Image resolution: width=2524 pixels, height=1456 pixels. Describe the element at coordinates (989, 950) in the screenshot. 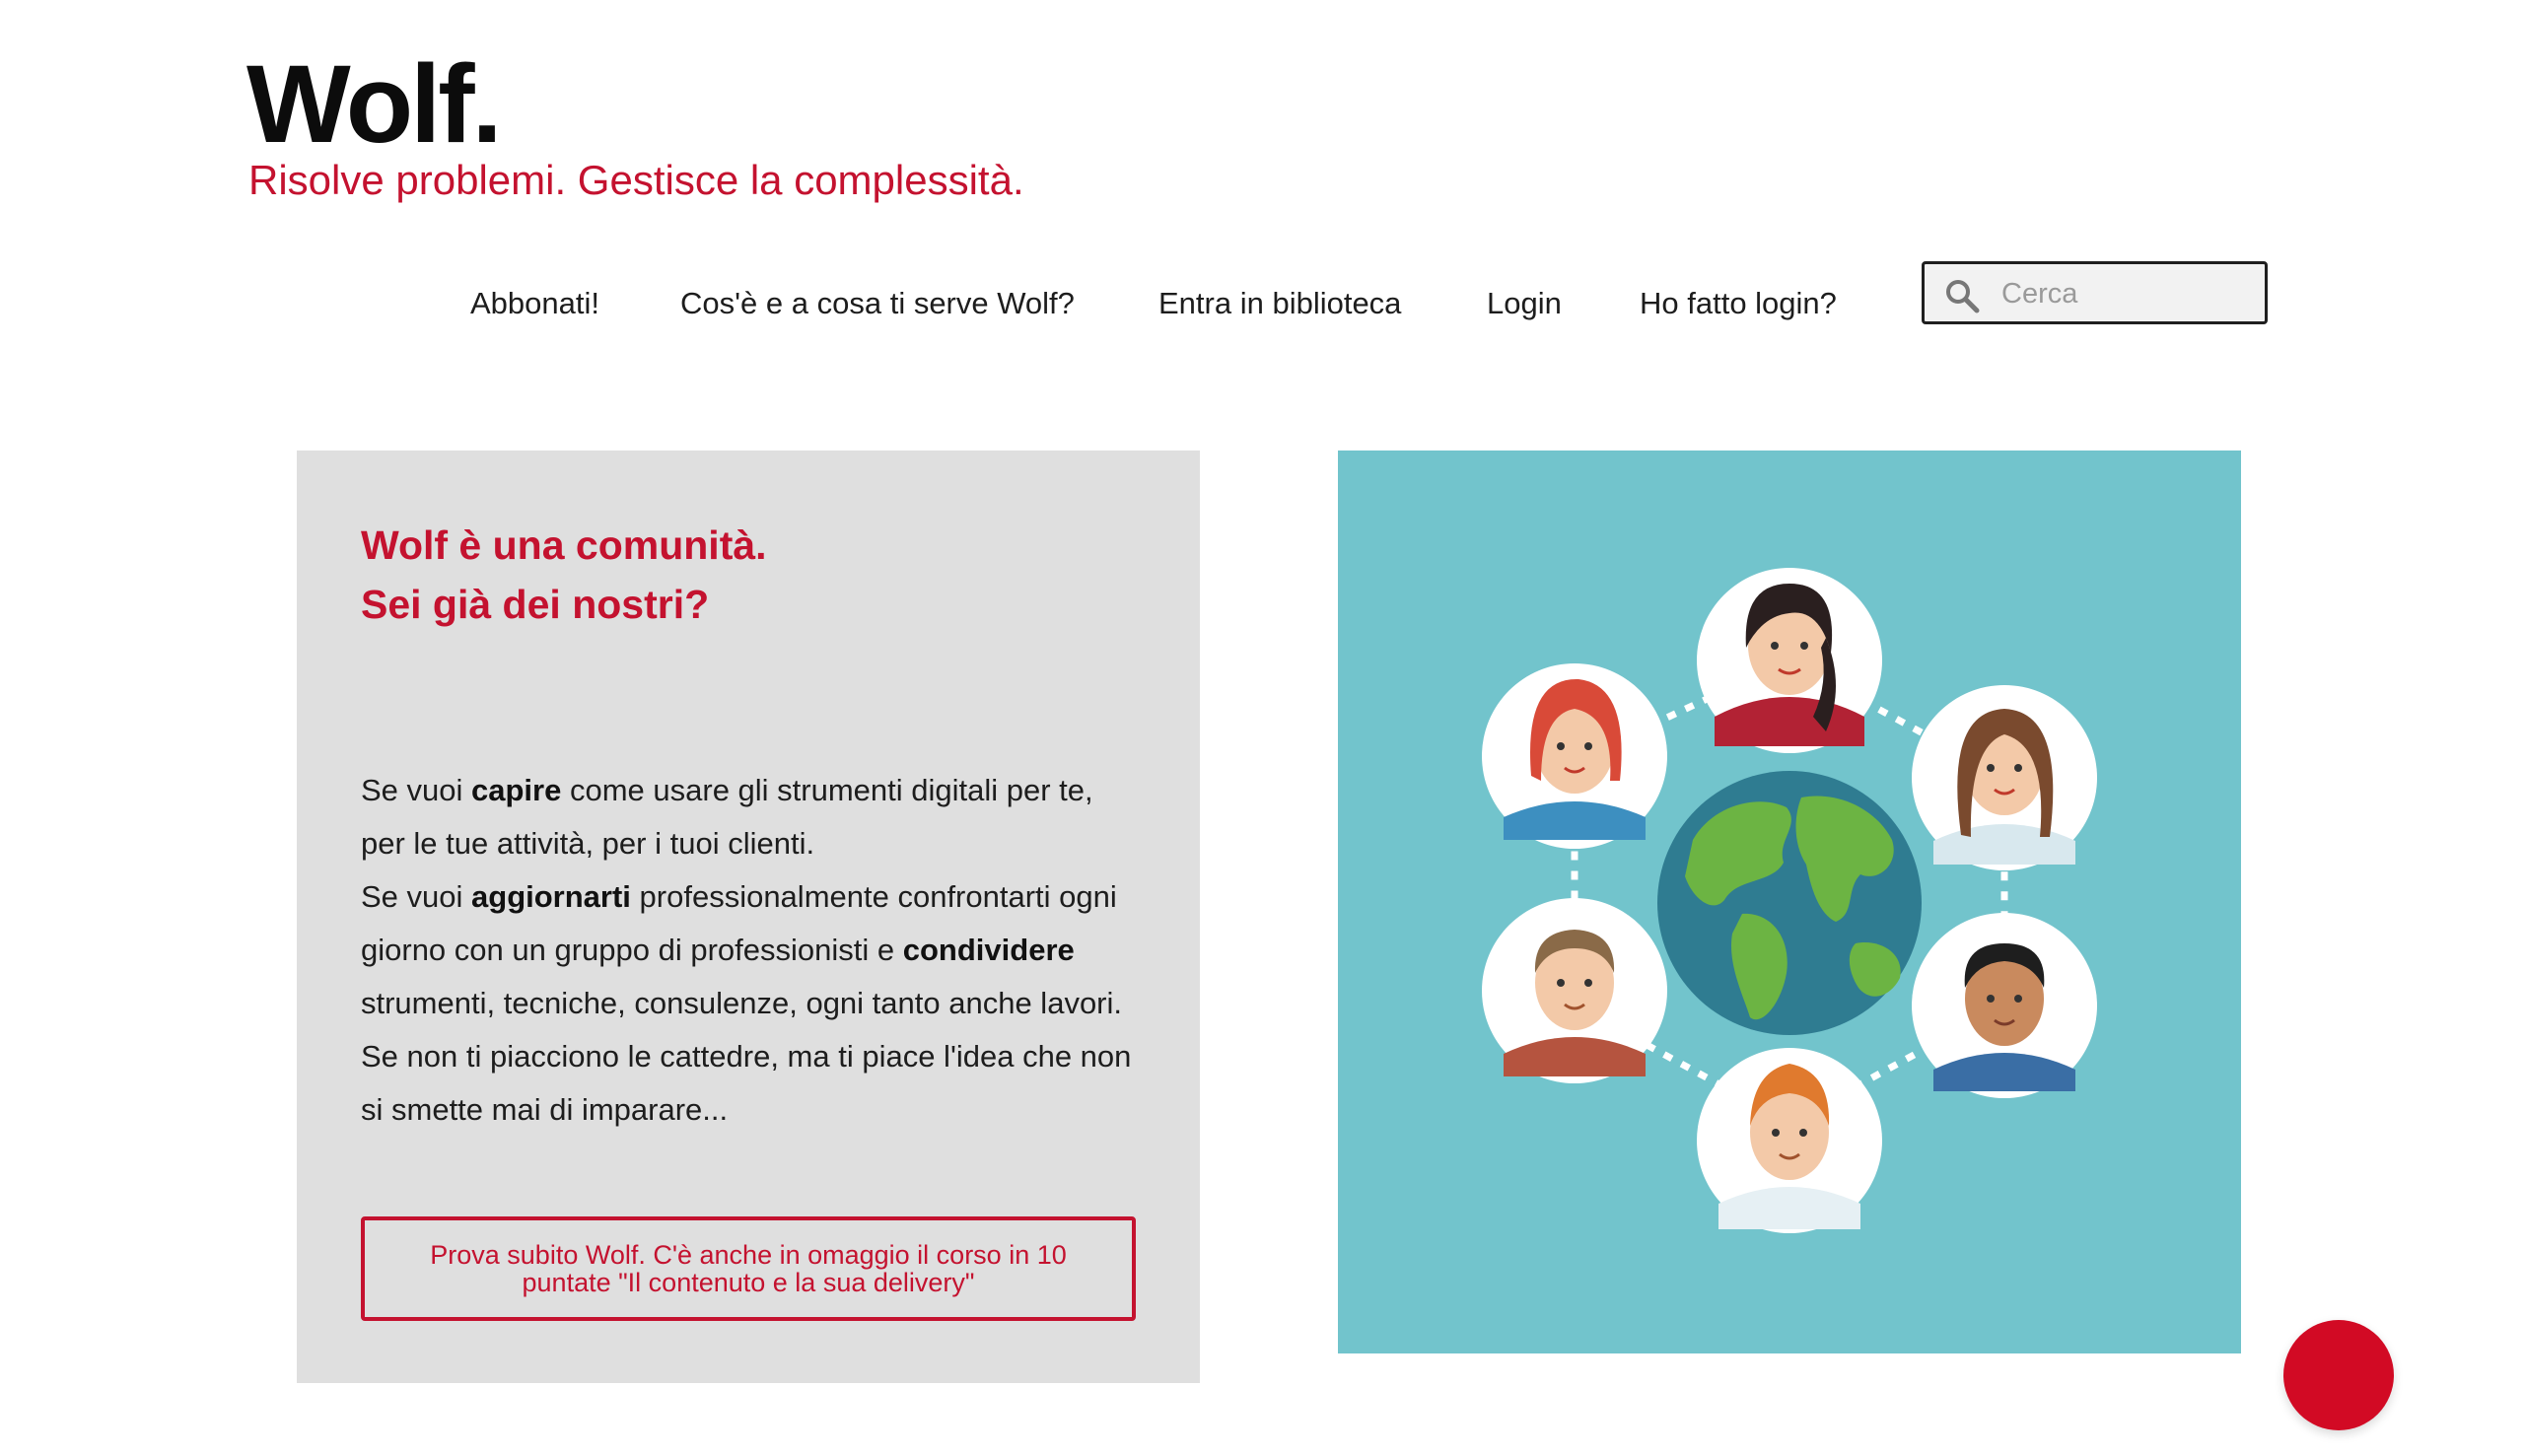

I see `p2-bold-2: condividere` at that location.